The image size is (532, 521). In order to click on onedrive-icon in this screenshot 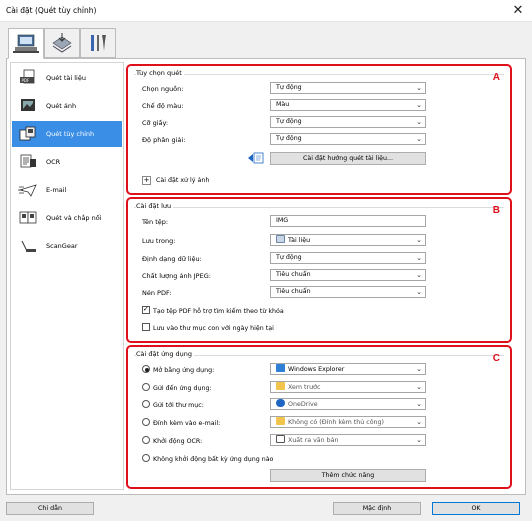, I will do `click(280, 403)`.